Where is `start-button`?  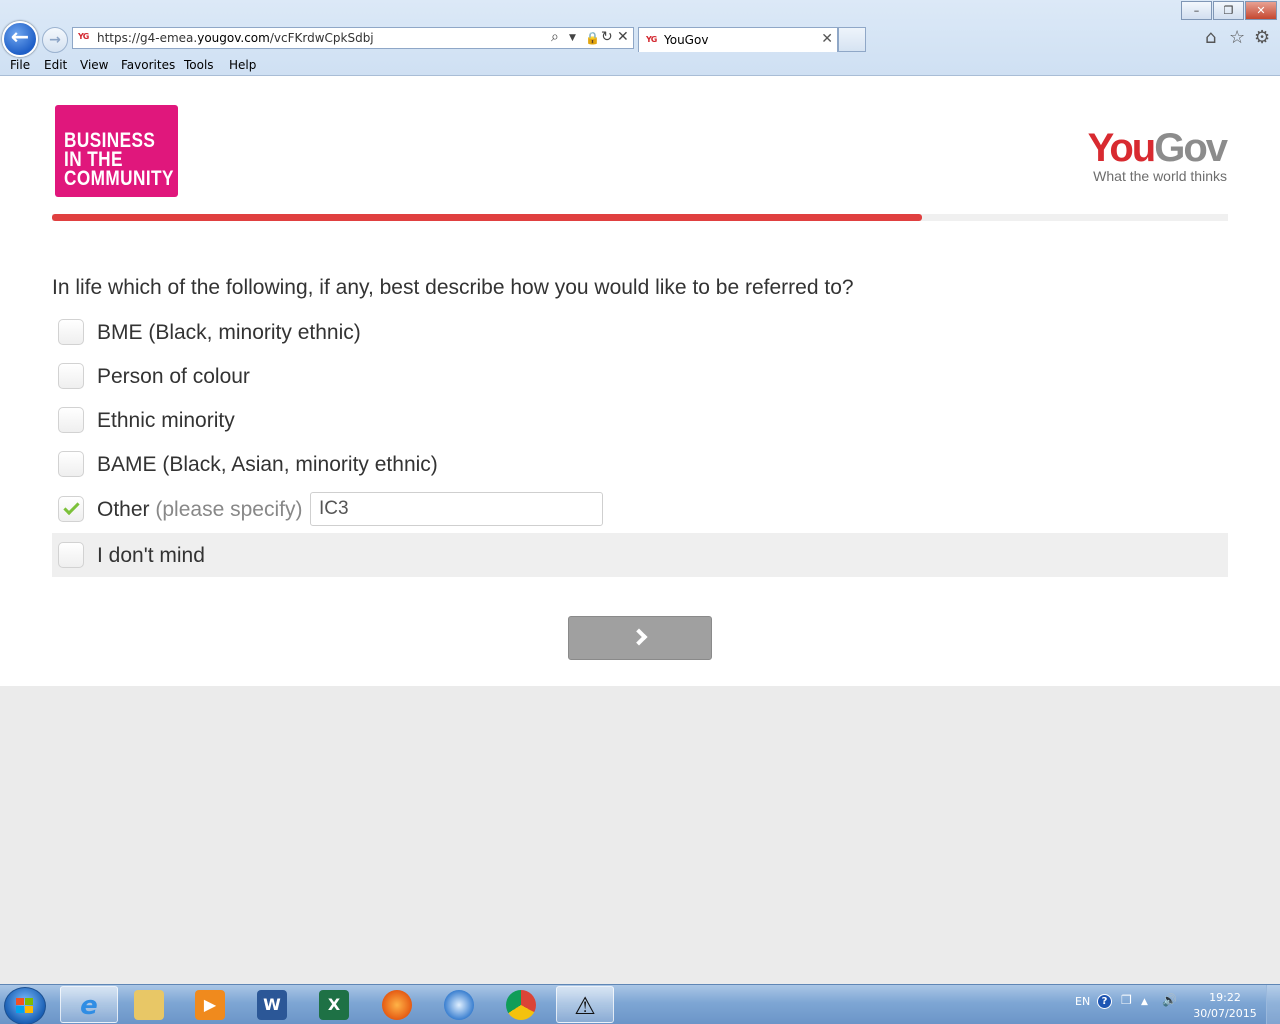 start-button is located at coordinates (25, 1005).